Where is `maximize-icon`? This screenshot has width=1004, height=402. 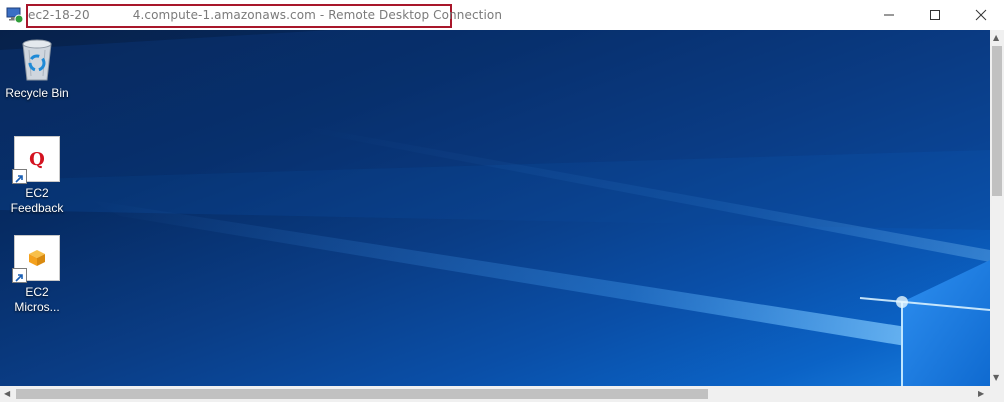
maximize-icon is located at coordinates (935, 15).